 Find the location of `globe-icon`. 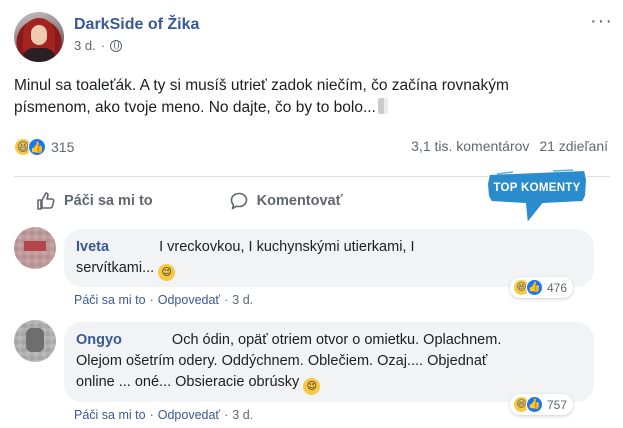

globe-icon is located at coordinates (116, 45).